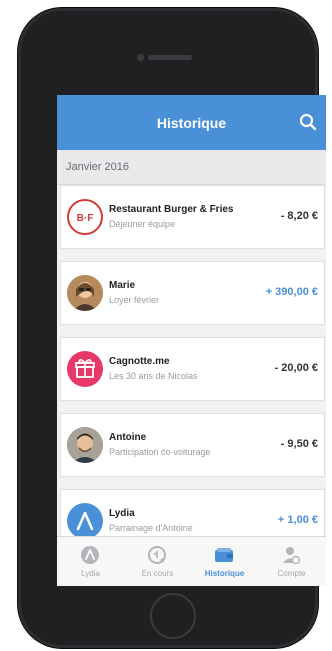  Describe the element at coordinates (291, 292) in the screenshot. I see `transaction-amount: + 390,00 €` at that location.